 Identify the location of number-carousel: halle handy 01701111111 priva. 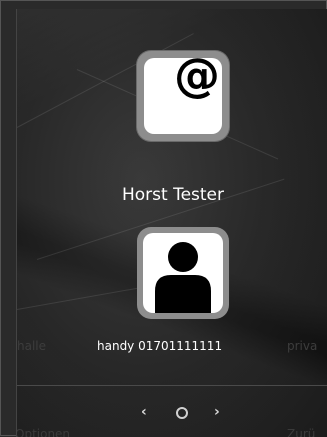
(172, 349).